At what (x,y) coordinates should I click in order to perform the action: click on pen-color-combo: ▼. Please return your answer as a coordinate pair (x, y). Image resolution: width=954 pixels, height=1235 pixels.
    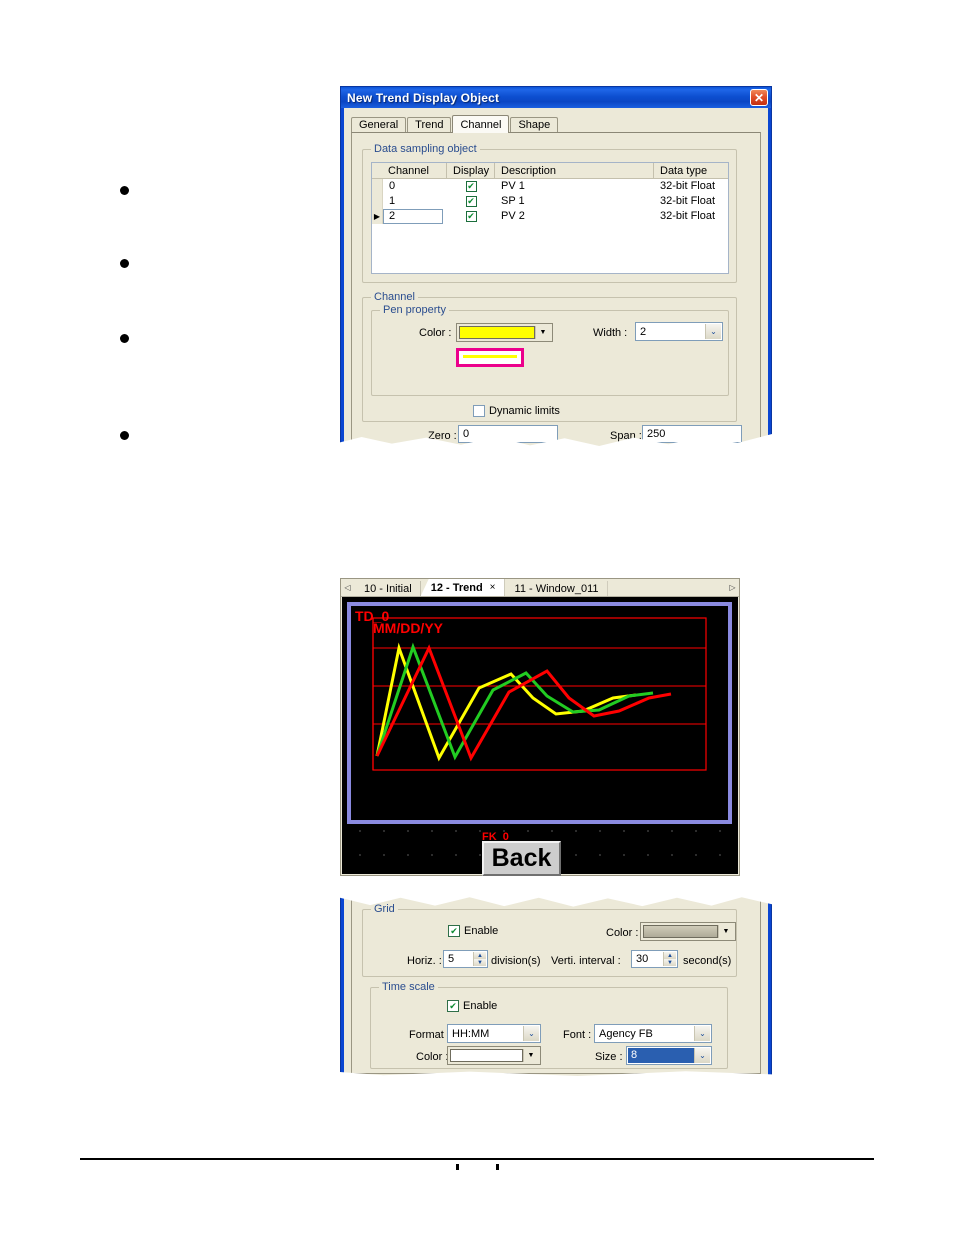
    Looking at the image, I should click on (504, 332).